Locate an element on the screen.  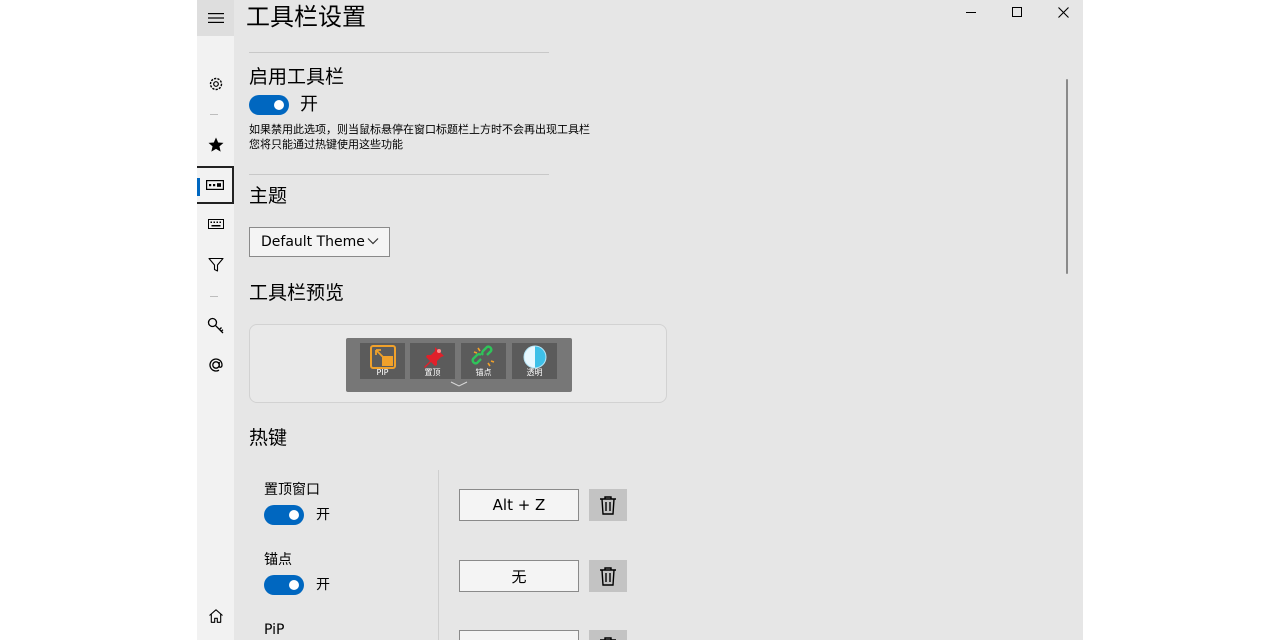
keyboard-icon is located at coordinates (215, 224).